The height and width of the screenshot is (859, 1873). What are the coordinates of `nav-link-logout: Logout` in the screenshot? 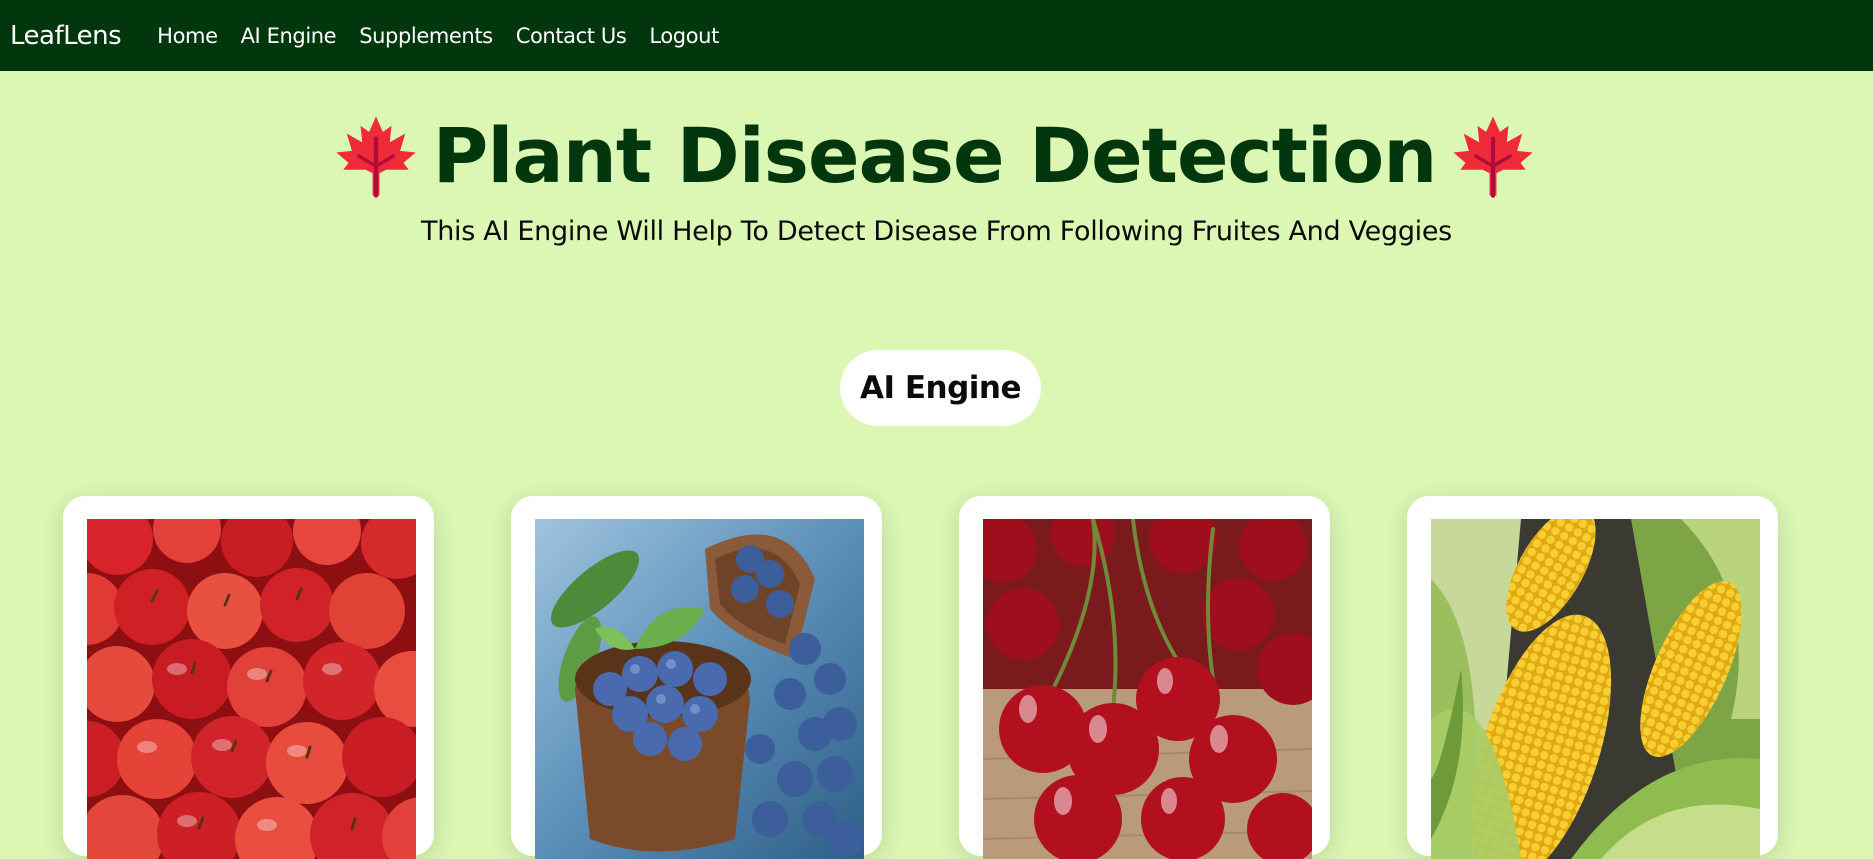 It's located at (684, 36).